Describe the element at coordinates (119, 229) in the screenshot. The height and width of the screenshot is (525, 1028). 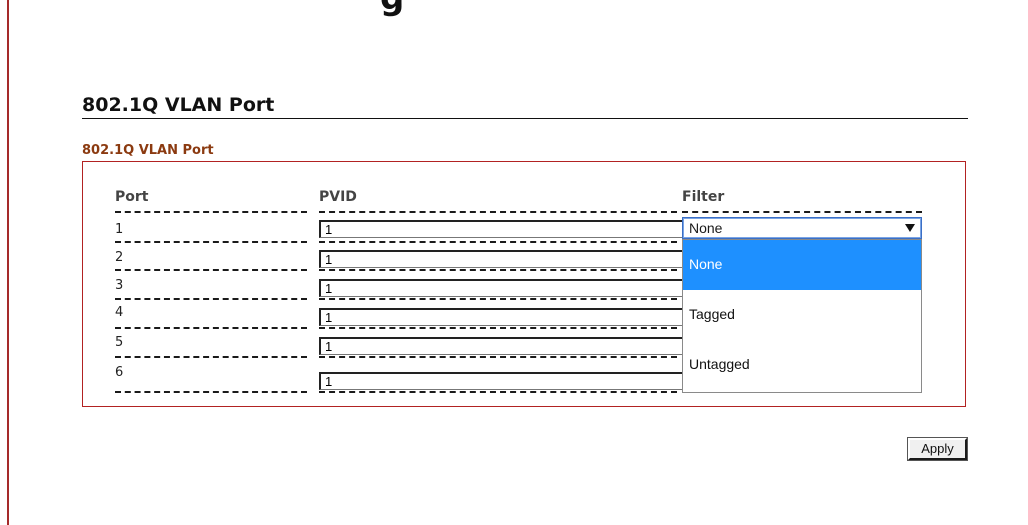
I see `port-number: 1` at that location.